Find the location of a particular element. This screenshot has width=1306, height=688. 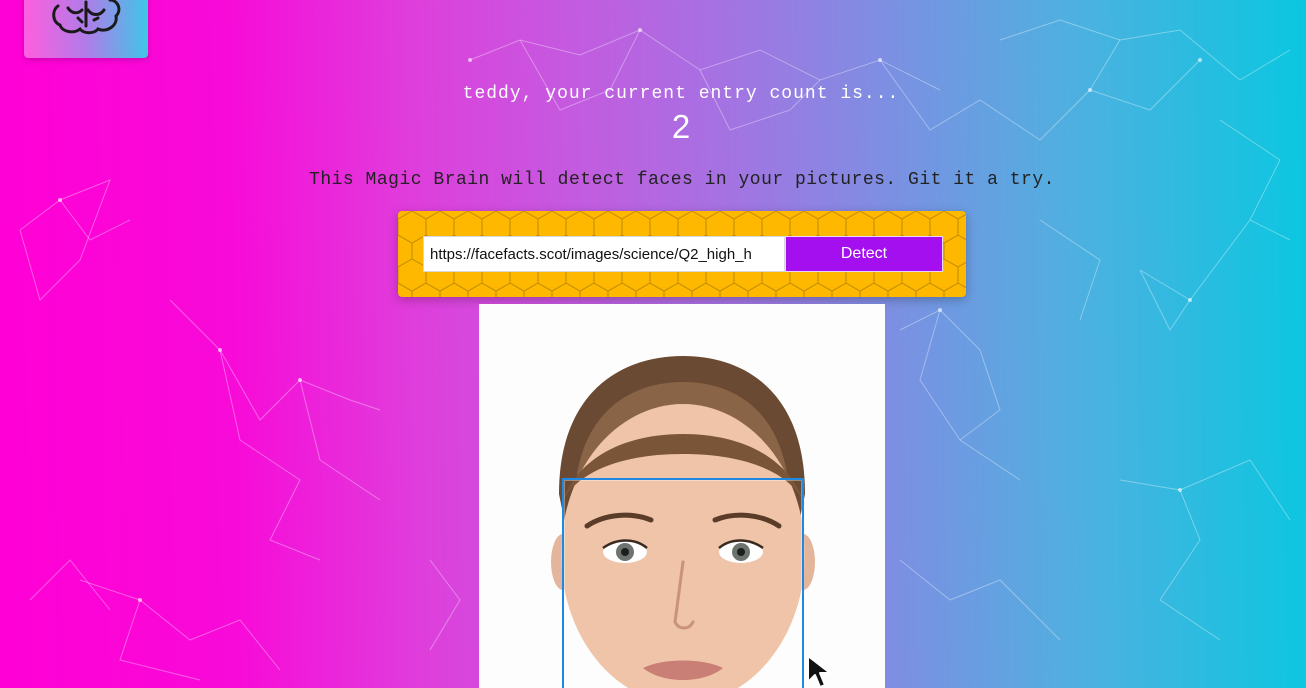

face-bounding-box is located at coordinates (683, 583).